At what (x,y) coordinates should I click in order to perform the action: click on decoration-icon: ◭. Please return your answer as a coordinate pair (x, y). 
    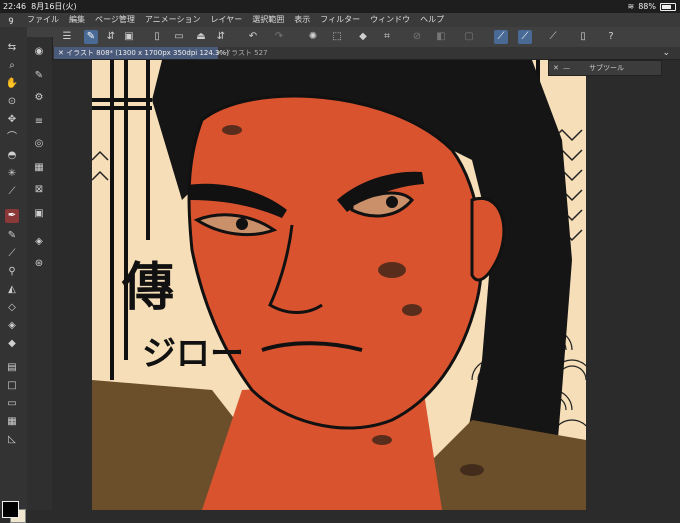
    Looking at the image, I should click on (12, 290).